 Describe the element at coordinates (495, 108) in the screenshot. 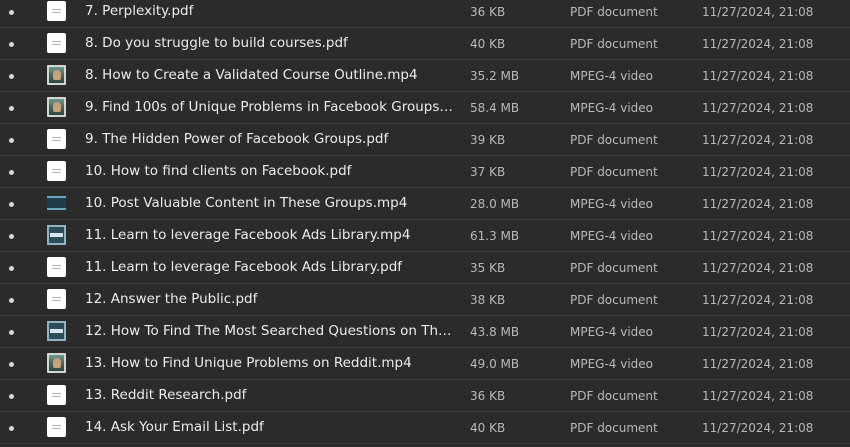

I see `file-size: 58.4 MB` at that location.